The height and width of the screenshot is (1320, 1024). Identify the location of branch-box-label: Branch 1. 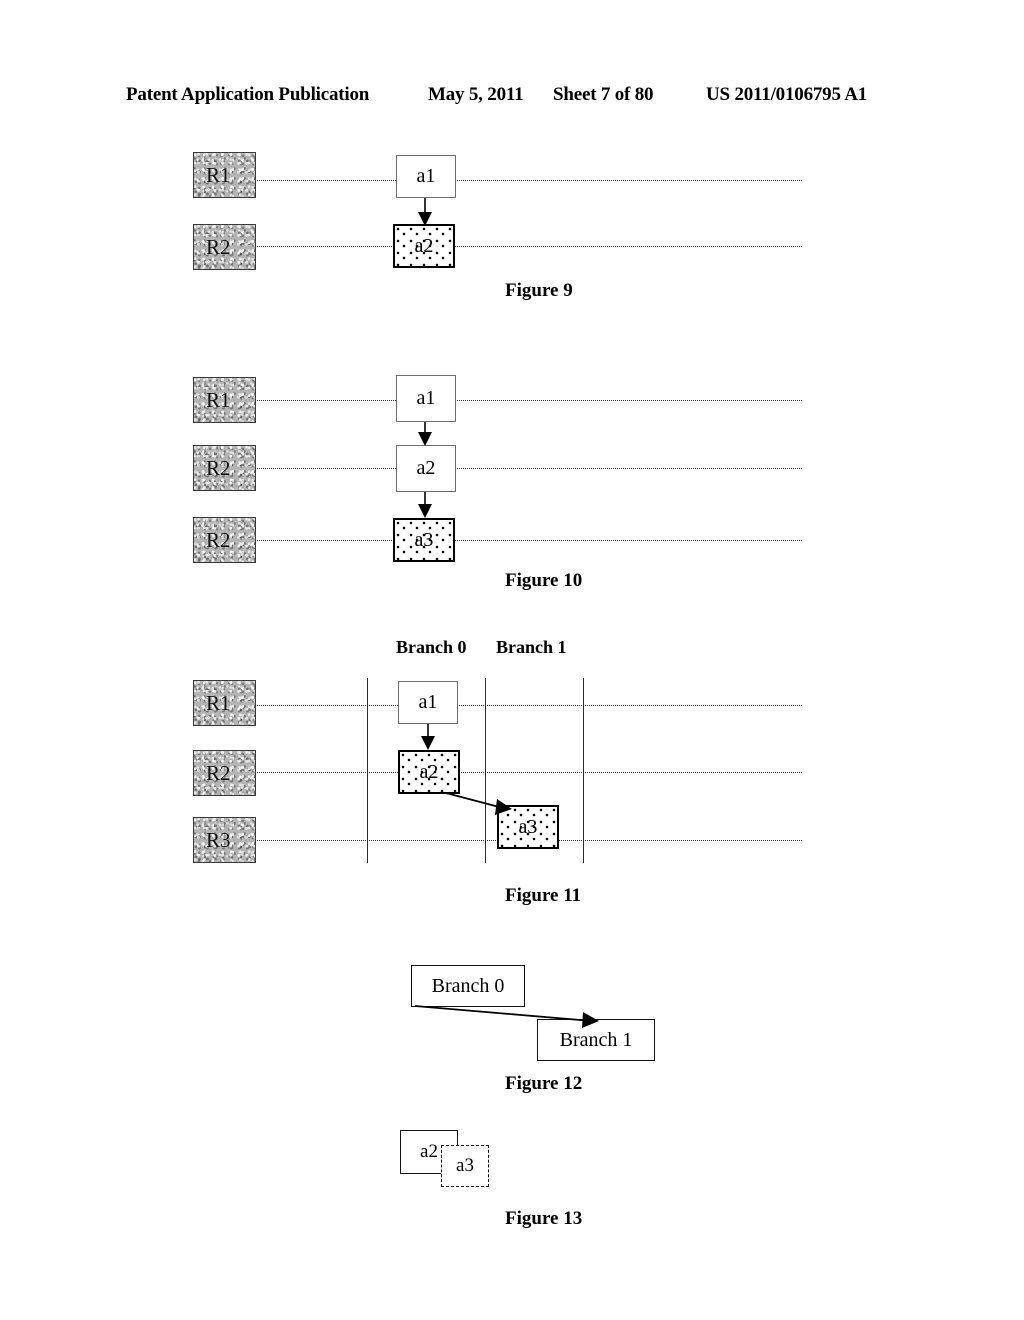
(596, 1039).